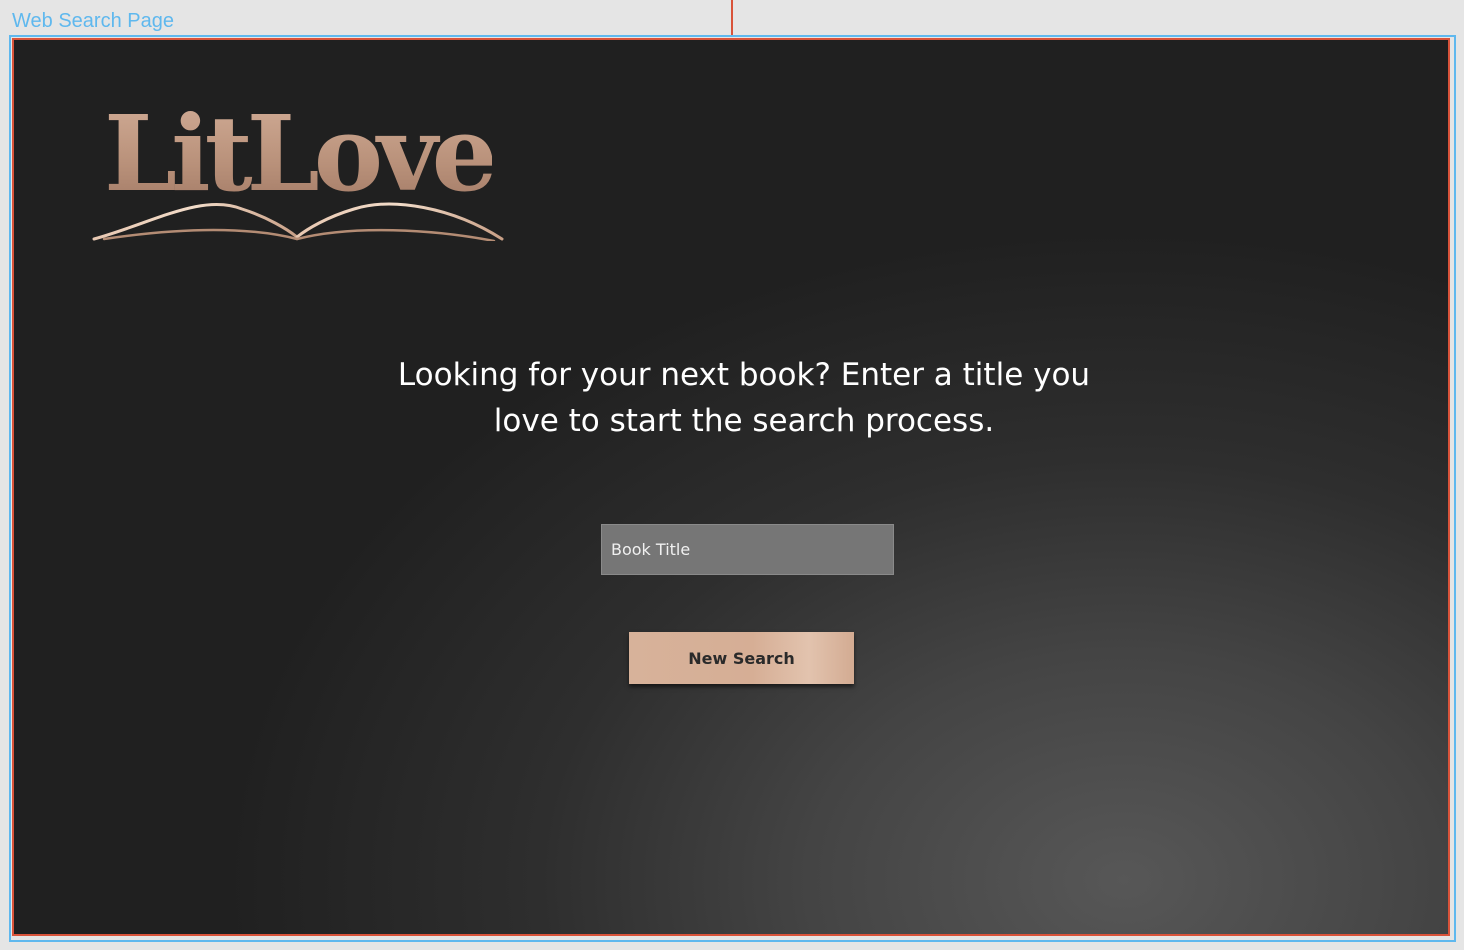  I want to click on guide-line, so click(732, 18).